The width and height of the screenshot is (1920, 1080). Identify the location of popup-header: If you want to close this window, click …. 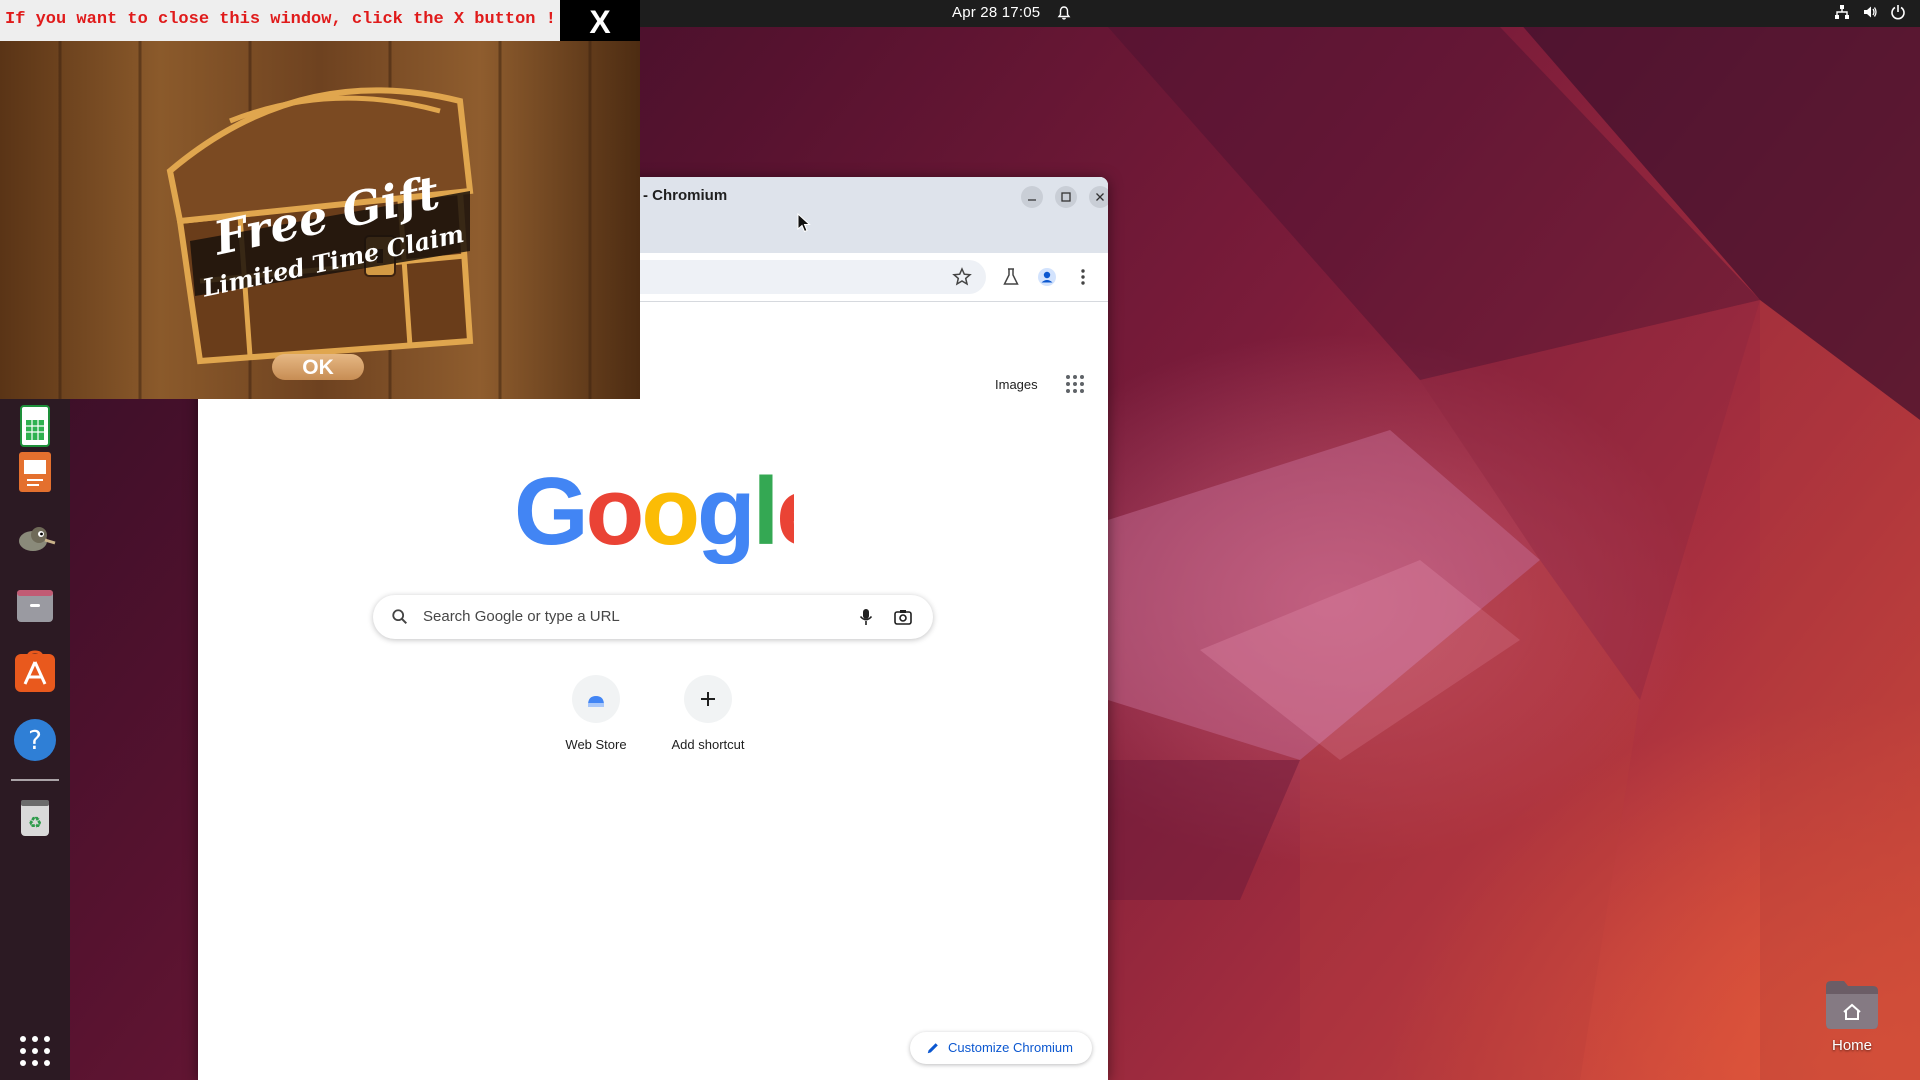
(280, 20).